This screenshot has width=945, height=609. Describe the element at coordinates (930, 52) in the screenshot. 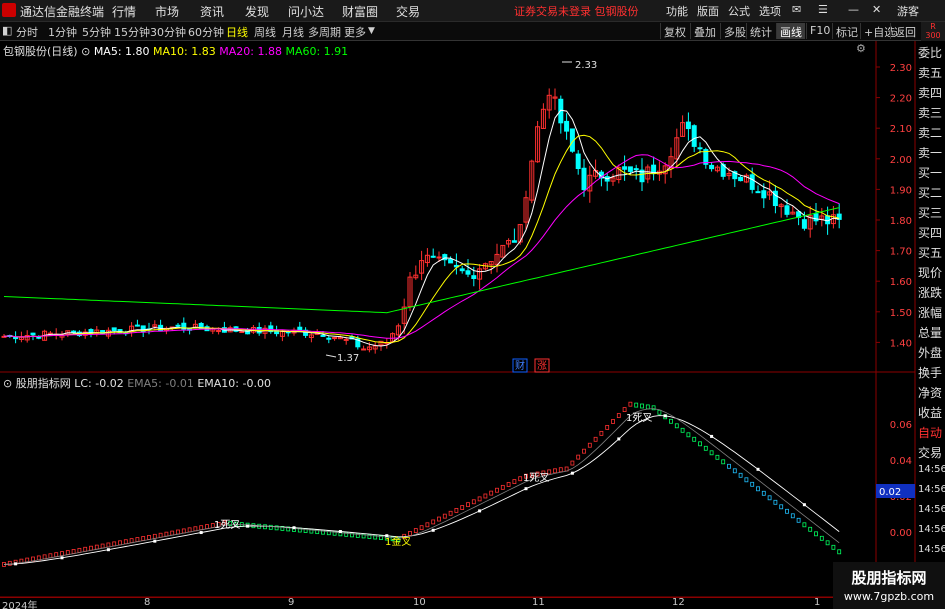

I see `sidebar-label-0: 委比` at that location.